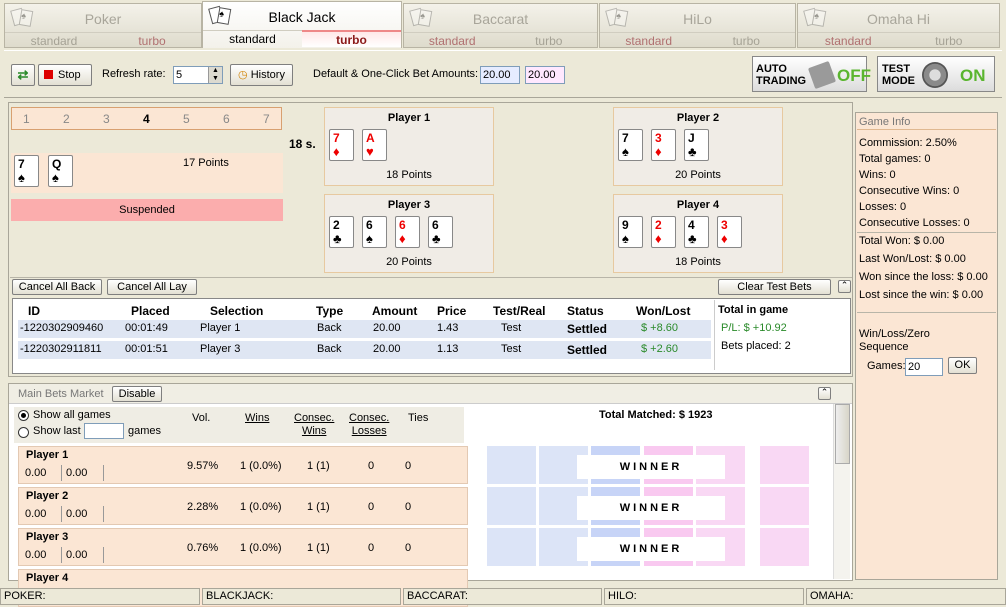 Image resolution: width=1006 pixels, height=607 pixels. What do you see at coordinates (407, 232) in the screenshot?
I see `playing-card: 6 ♦` at bounding box center [407, 232].